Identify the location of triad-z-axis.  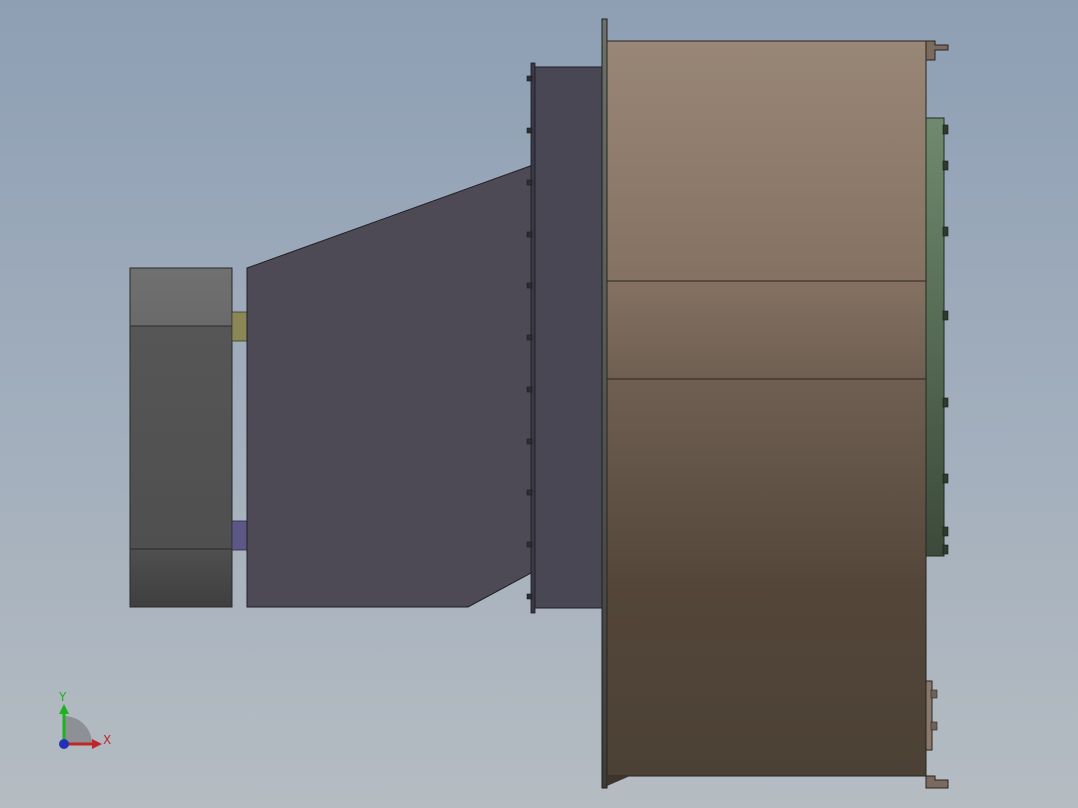
(64, 744).